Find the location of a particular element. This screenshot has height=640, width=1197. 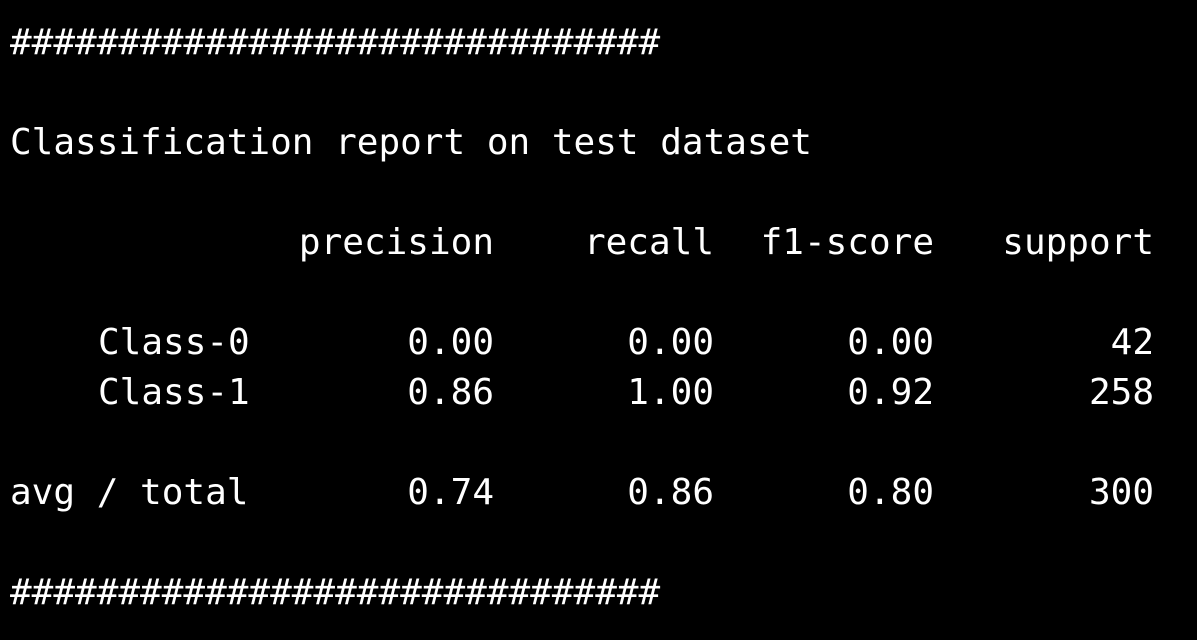

total-f1-score: 0.80 is located at coordinates (890, 492).